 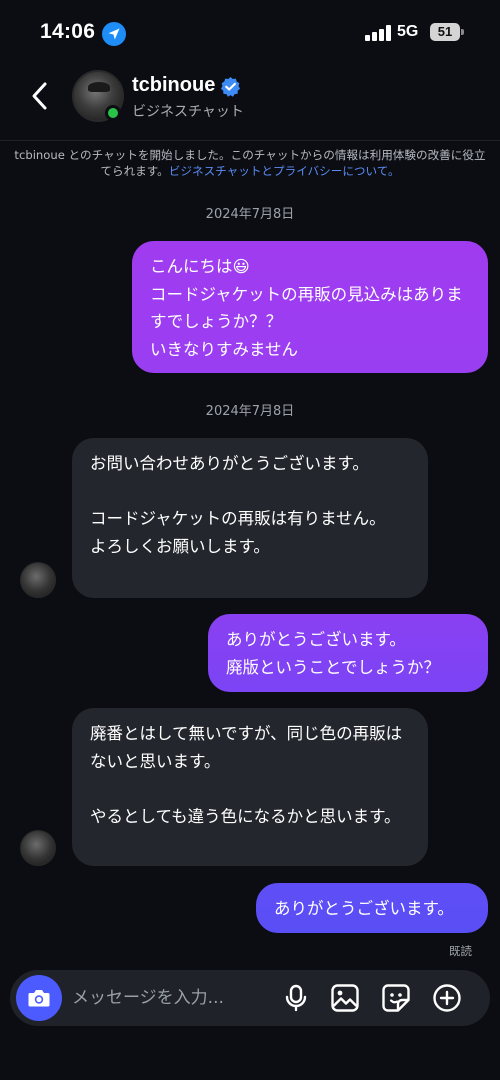 What do you see at coordinates (445, 32) in the screenshot?
I see `battery-icon: 51` at bounding box center [445, 32].